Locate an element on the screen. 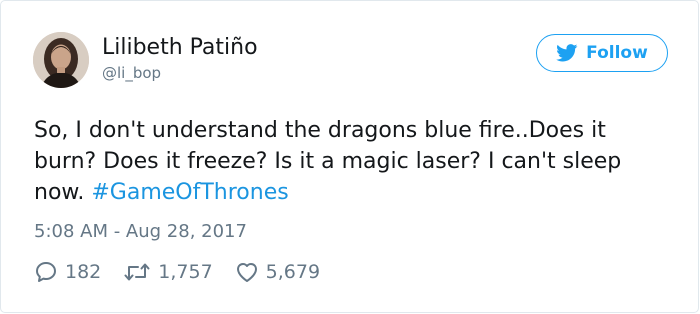 The height and width of the screenshot is (314, 700). tweet-timestamp: 5:08 AM - Aug 28, 2017 is located at coordinates (140, 232).